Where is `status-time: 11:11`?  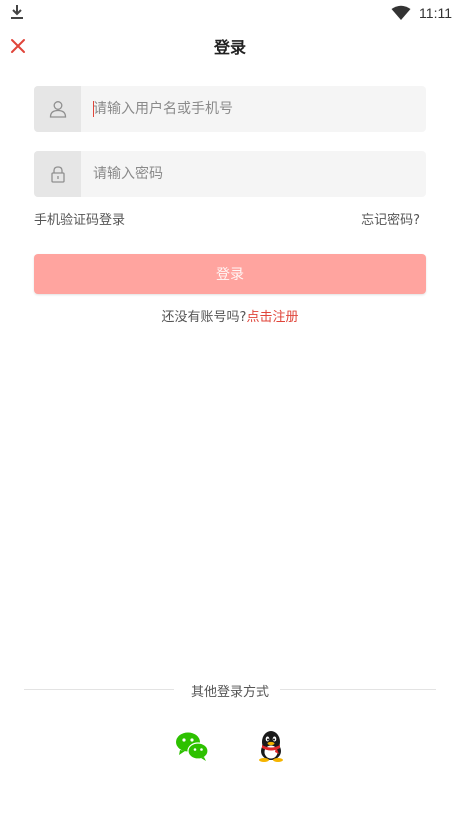 status-time: 11:11 is located at coordinates (435, 13).